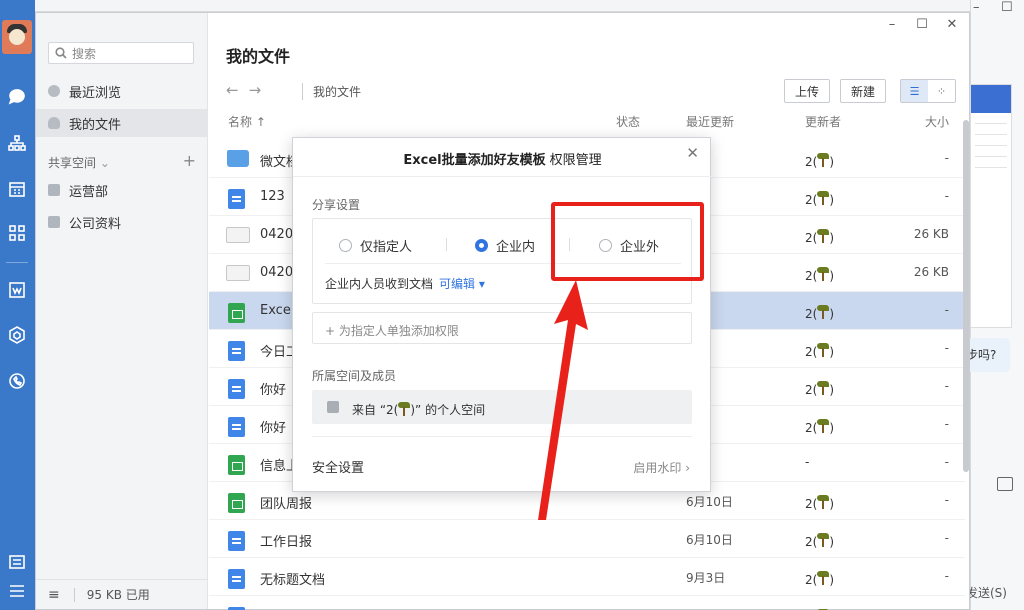 The height and width of the screenshot is (610, 1024). Describe the element at coordinates (589, 121) in the screenshot. I see `table-header: 名称 ↑ 状态 最近更新 更新者 大小` at that location.